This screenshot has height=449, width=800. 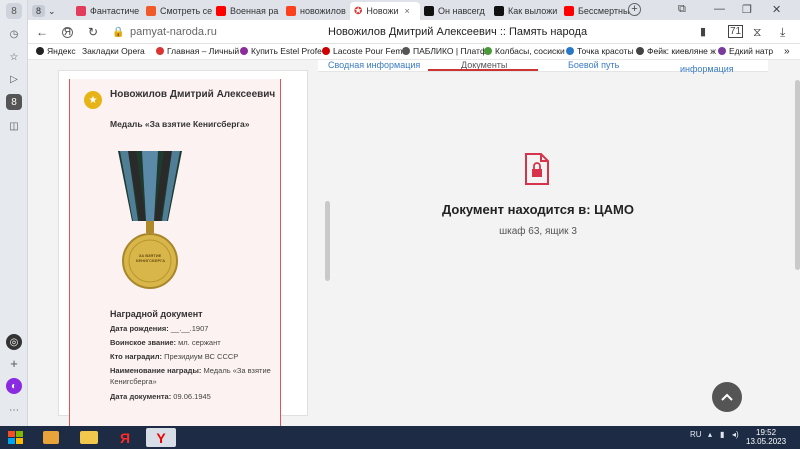 What do you see at coordinates (89, 437) in the screenshot?
I see `file-explorer-icon` at bounding box center [89, 437].